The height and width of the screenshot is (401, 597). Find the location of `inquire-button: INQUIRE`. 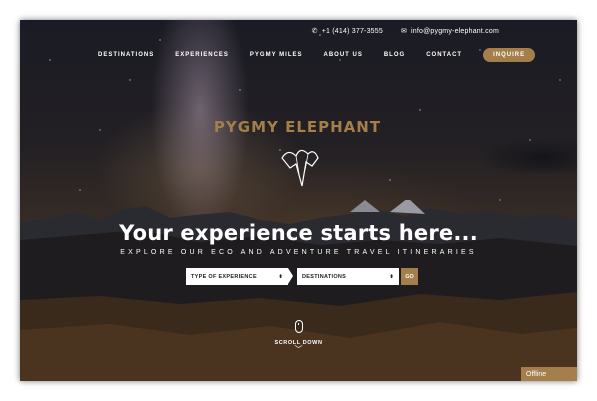

inquire-button: INQUIRE is located at coordinates (509, 55).